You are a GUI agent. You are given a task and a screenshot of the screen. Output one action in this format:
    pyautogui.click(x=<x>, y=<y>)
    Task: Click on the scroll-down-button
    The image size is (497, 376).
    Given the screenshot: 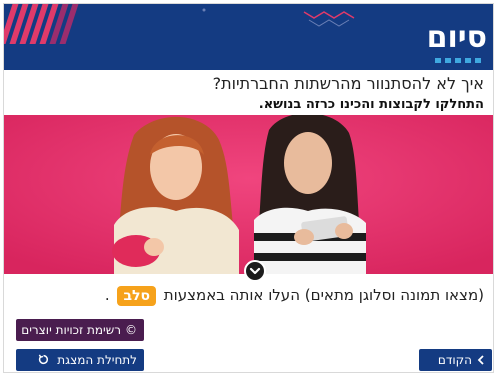 What is the action you would take?
    pyautogui.click(x=255, y=271)
    